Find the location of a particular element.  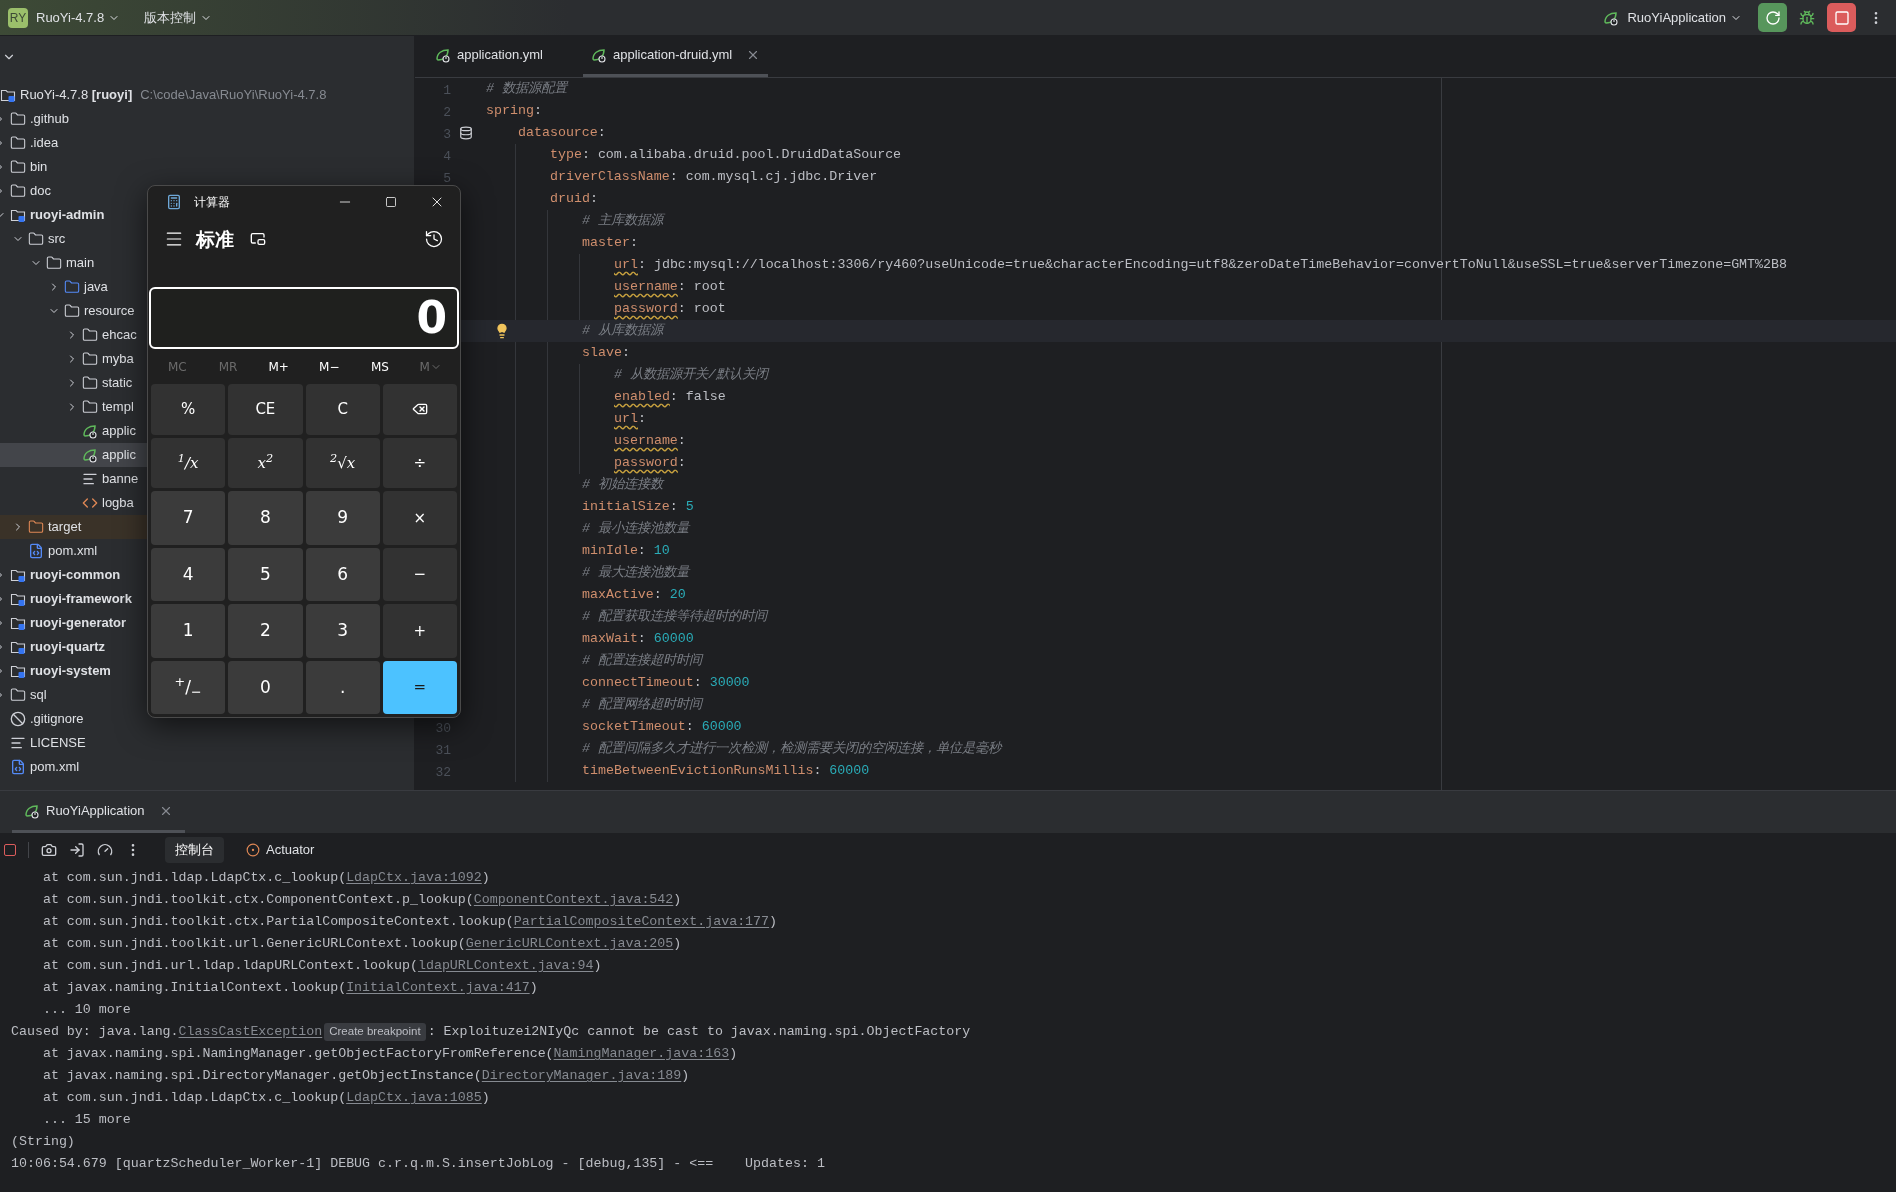

code-line: # 主库数据源 is located at coordinates (622, 221).